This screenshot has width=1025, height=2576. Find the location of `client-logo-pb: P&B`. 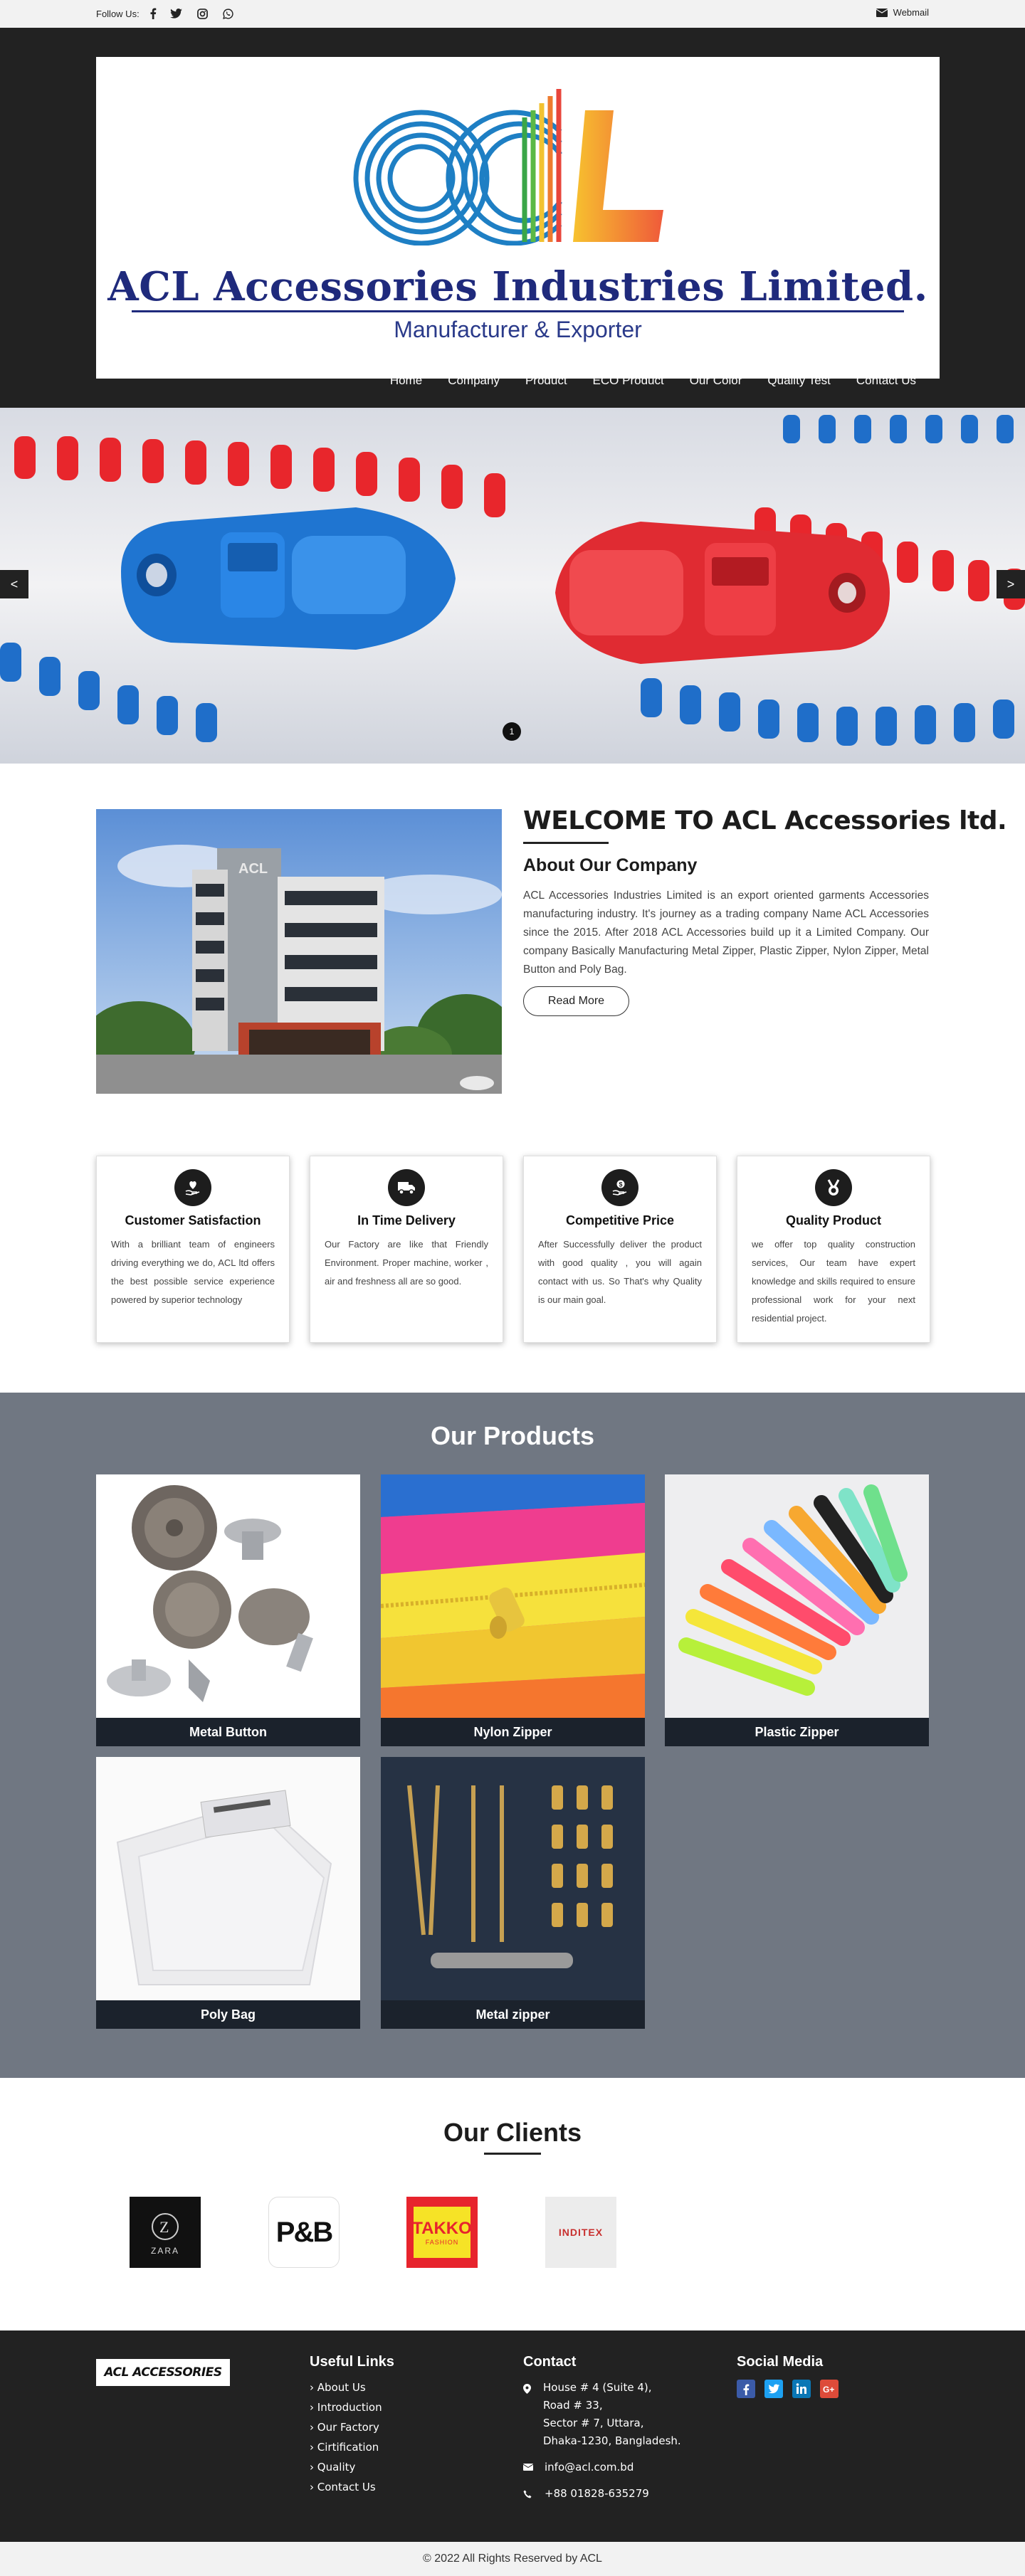

client-logo-pb: P&B is located at coordinates (304, 2232).